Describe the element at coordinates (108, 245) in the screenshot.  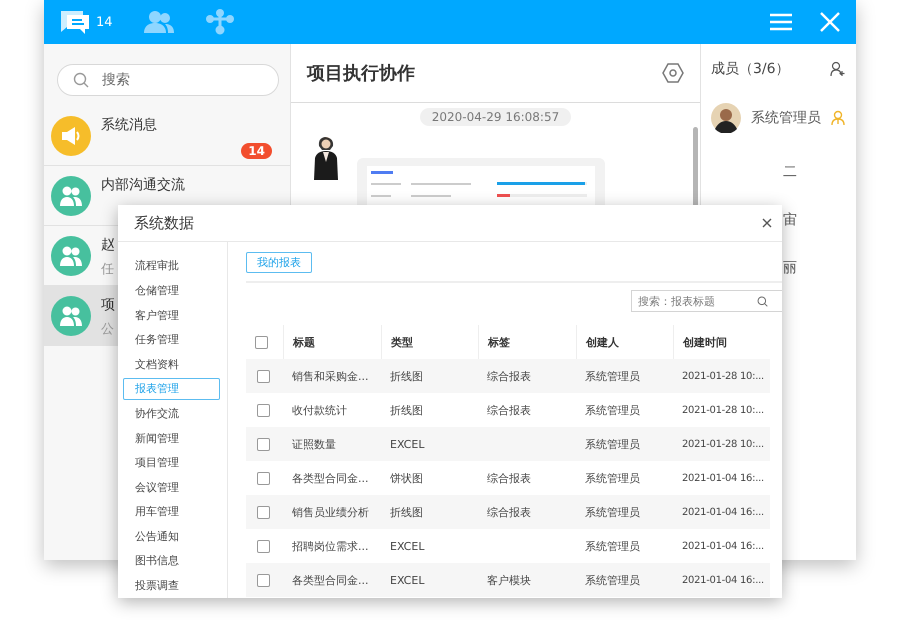
I see `conversation-name: 赵` at that location.